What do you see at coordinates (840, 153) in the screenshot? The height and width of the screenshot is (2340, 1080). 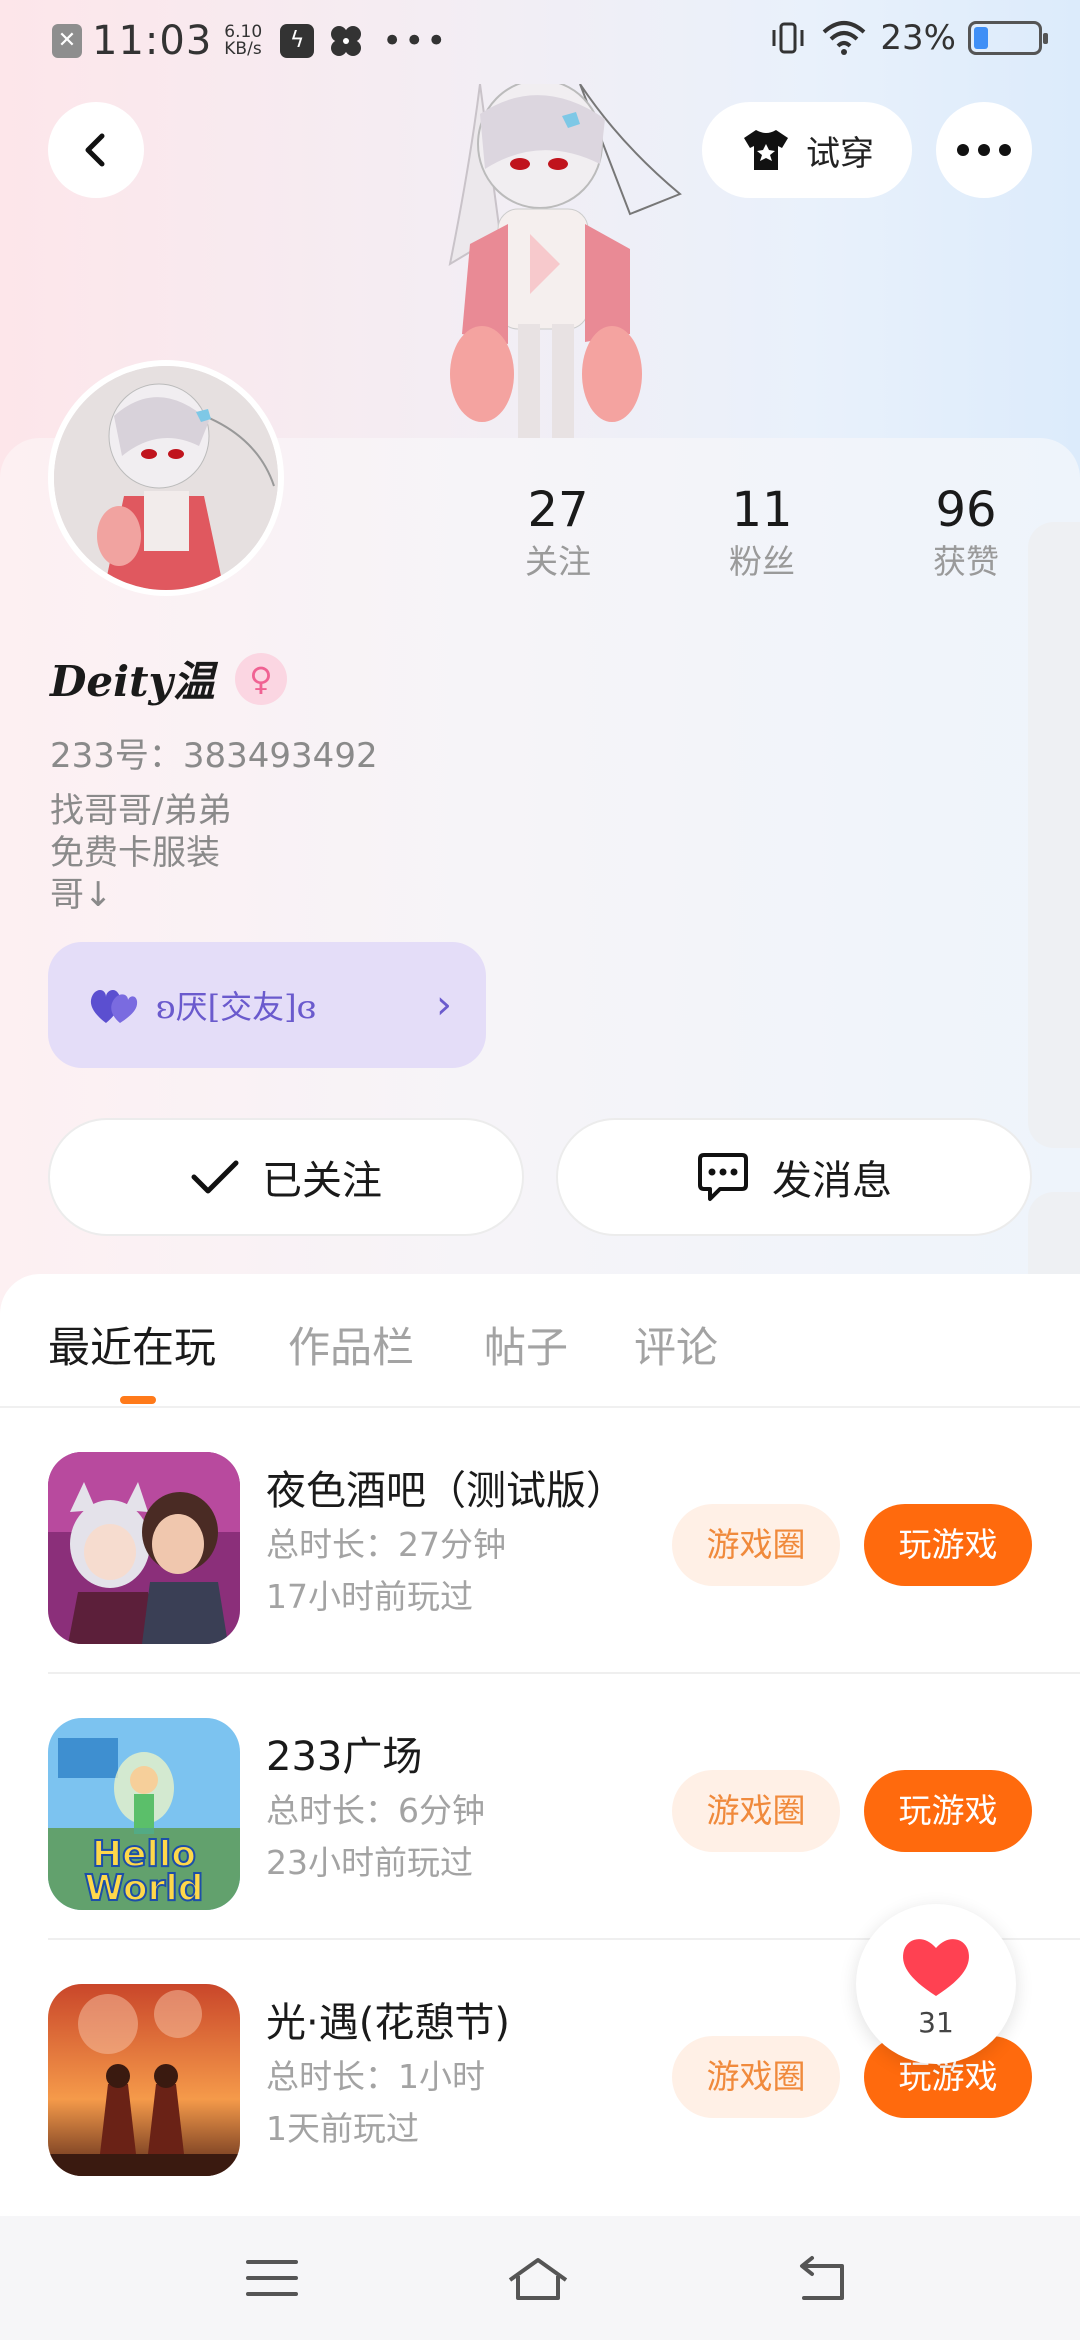 I see `try-on-label: 试穿` at bounding box center [840, 153].